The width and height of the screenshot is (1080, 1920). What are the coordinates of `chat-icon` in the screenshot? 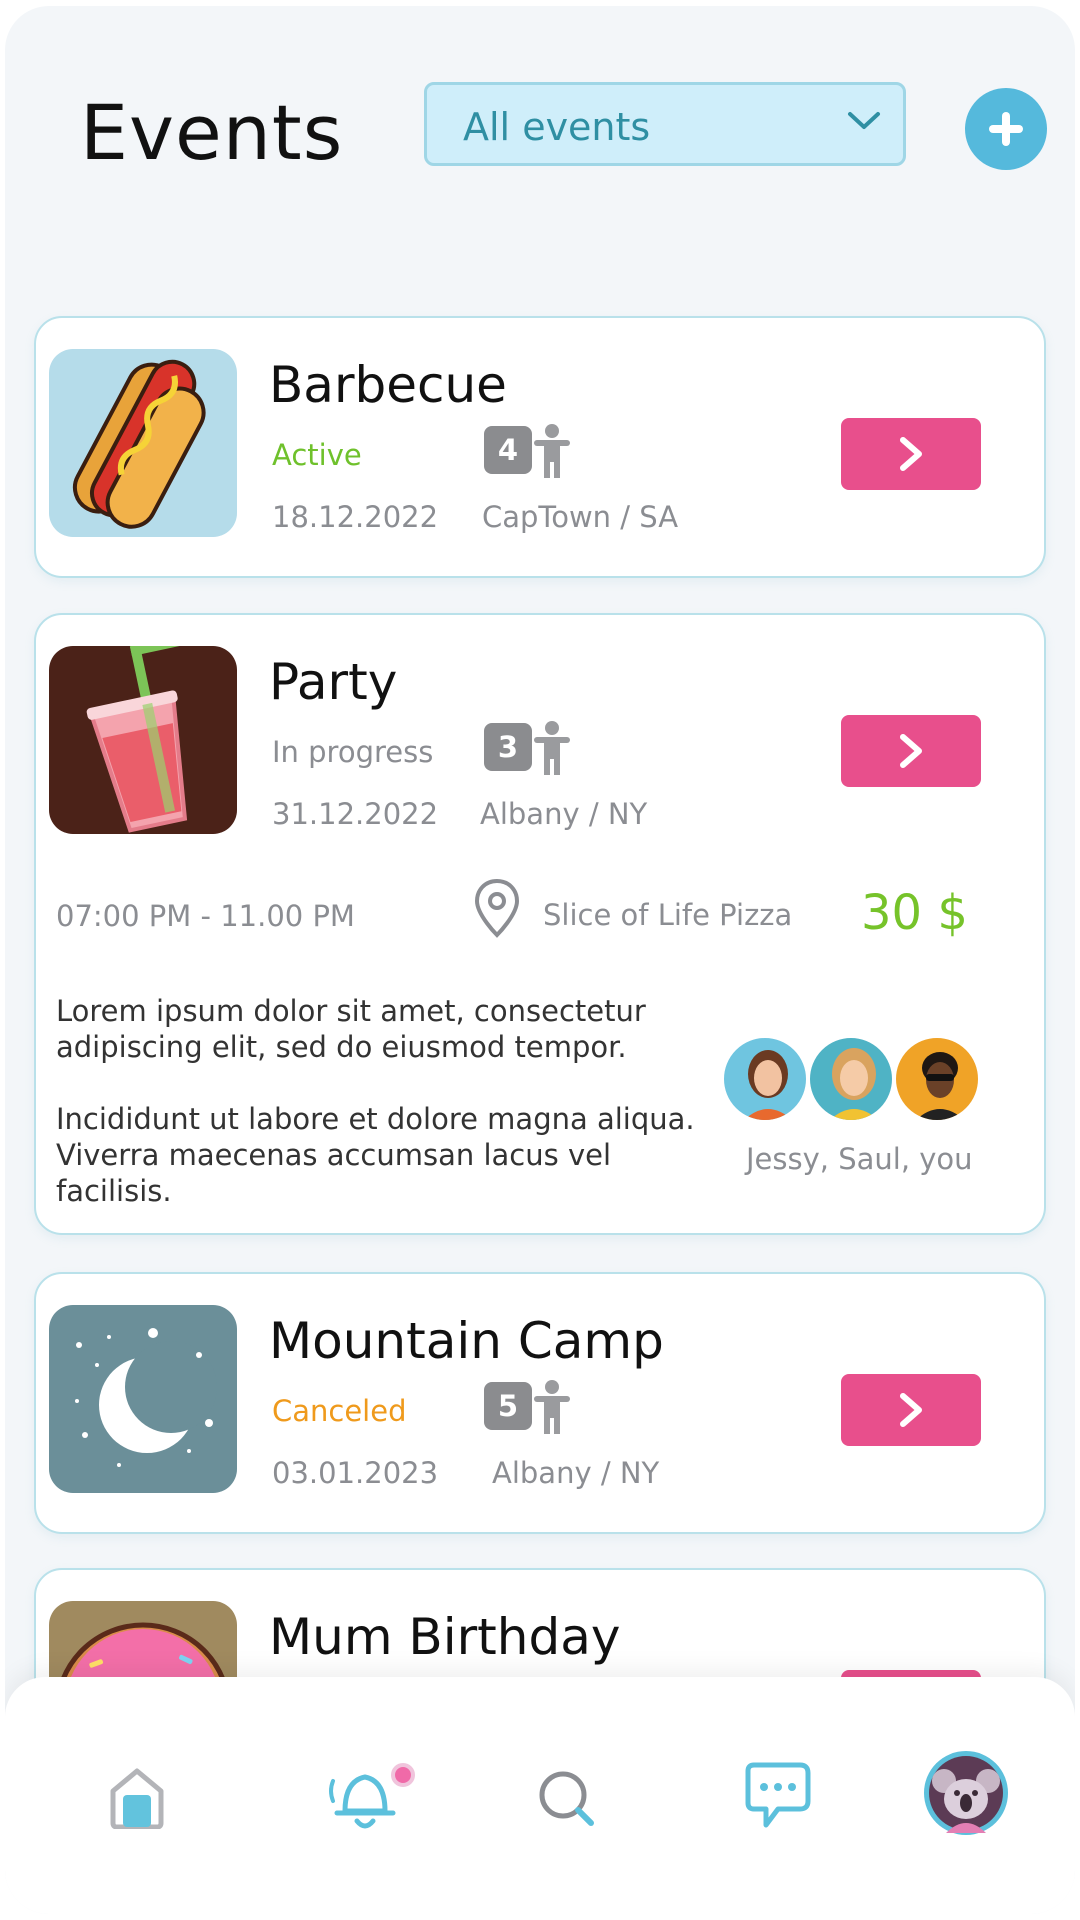 It's located at (777, 1797).